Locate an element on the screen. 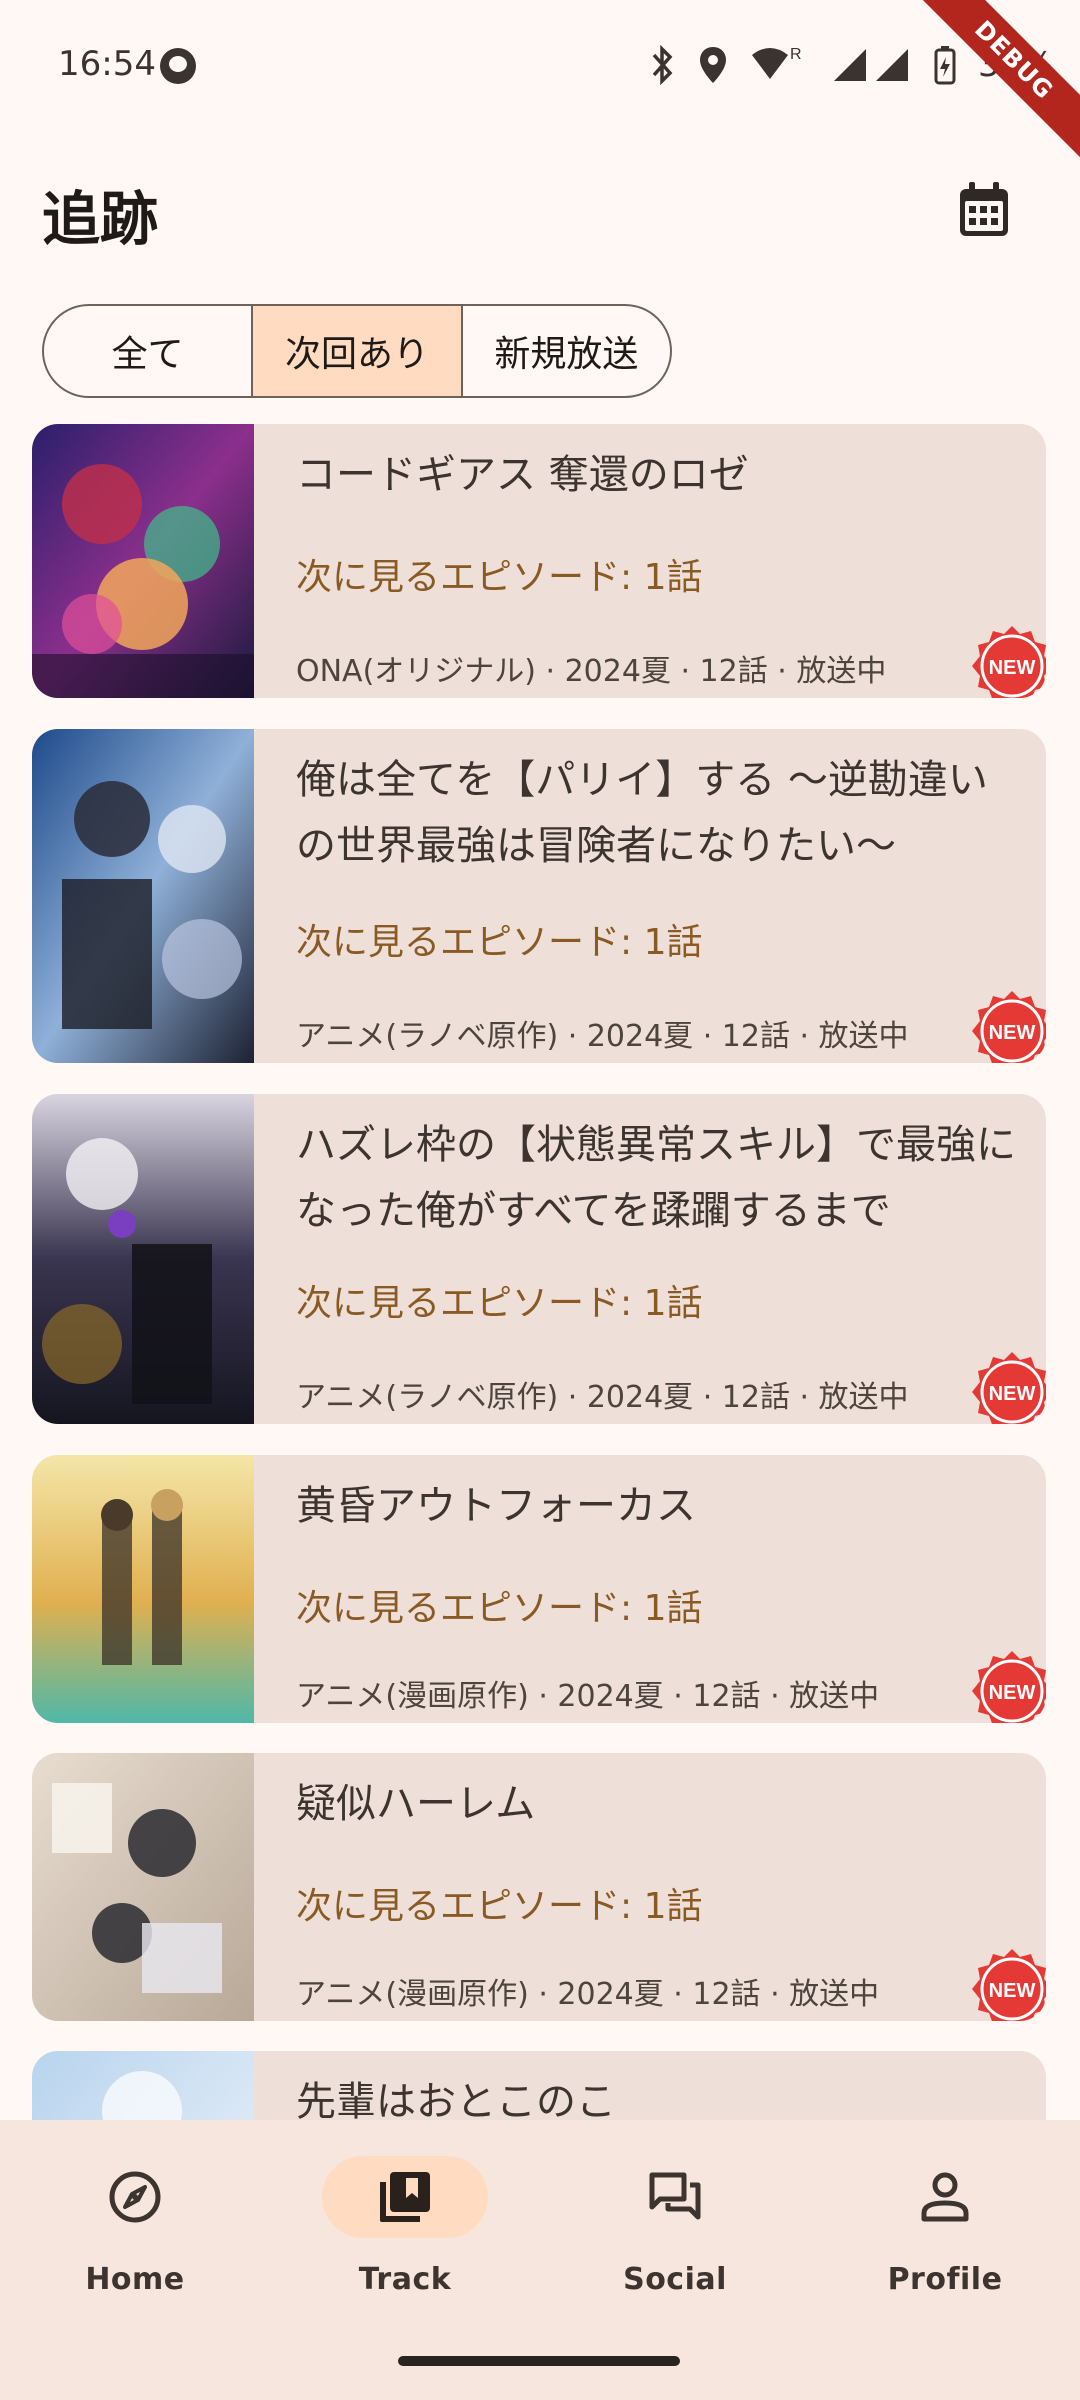 Image resolution: width=1080 pixels, height=2400 pixels. nav-profile-indicator is located at coordinates (945, 2197).